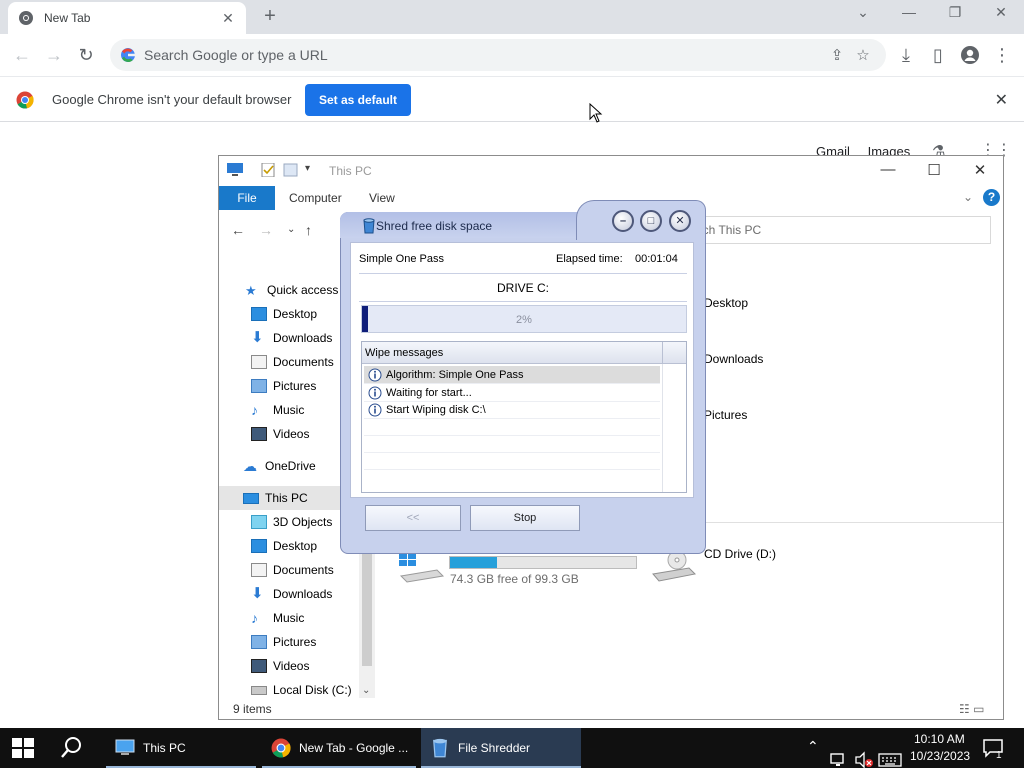 Image resolution: width=1024 pixels, height=768 pixels. Describe the element at coordinates (228, 18) in the screenshot. I see `tab-close-icon: ✕` at that location.